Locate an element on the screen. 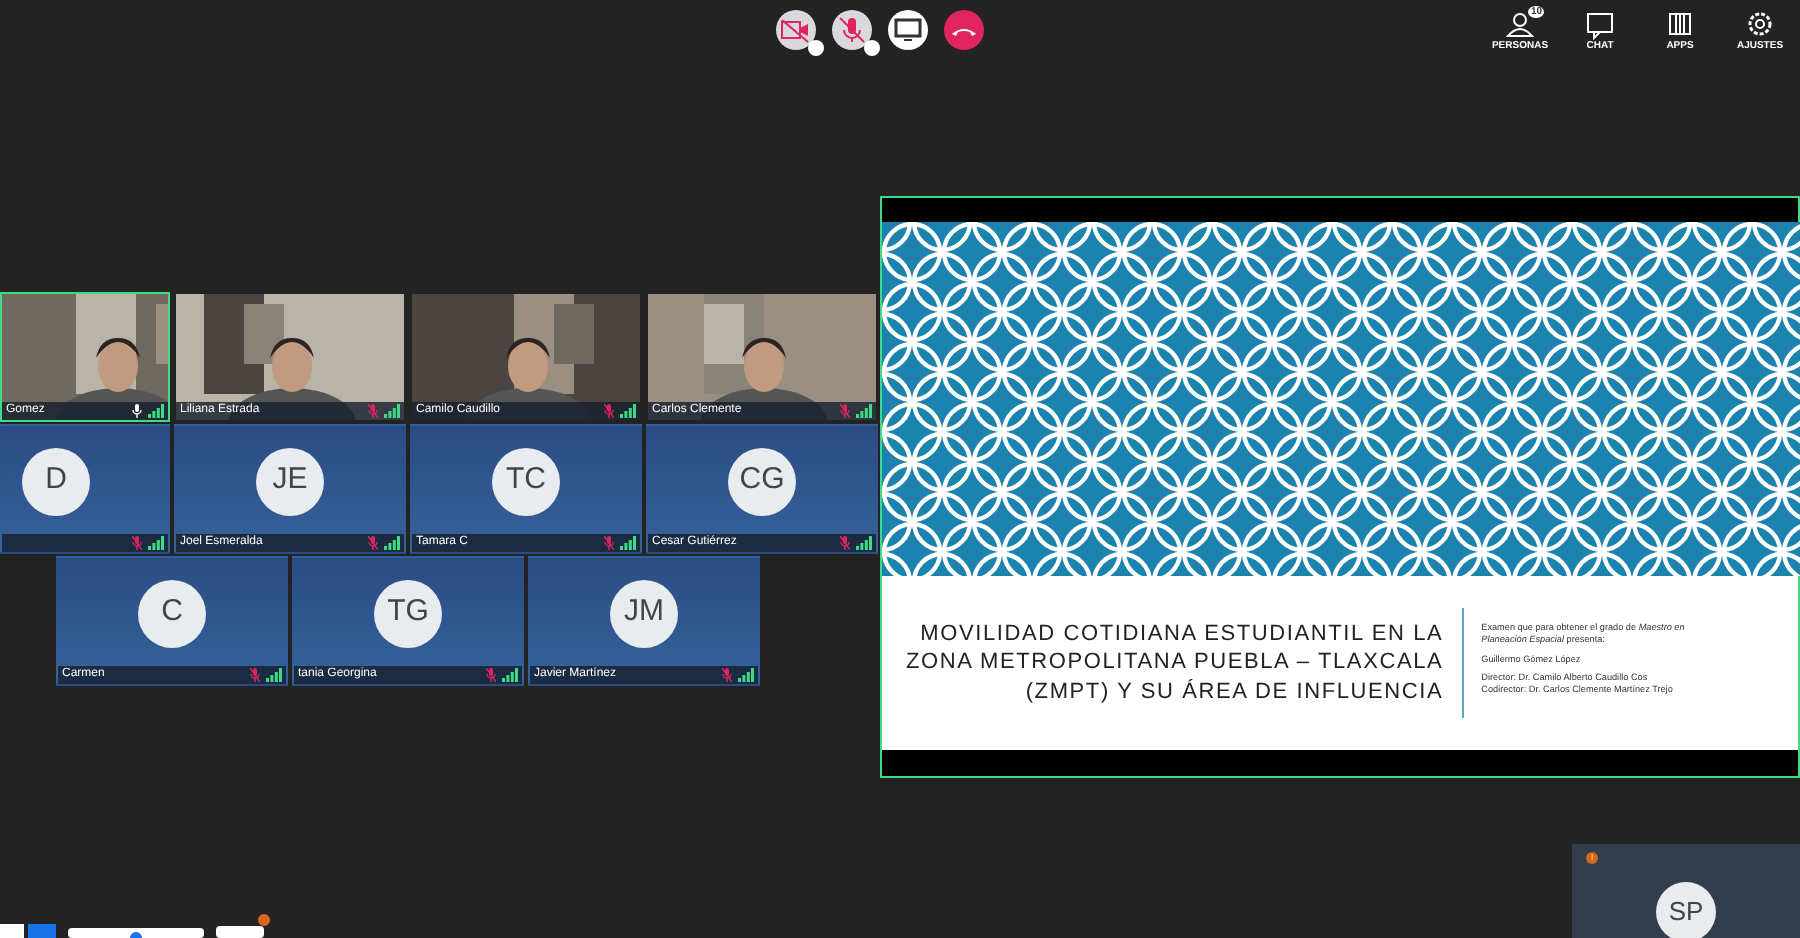 Image resolution: width=1800 pixels, height=938 pixels. people-icon is located at coordinates (1520, 25).